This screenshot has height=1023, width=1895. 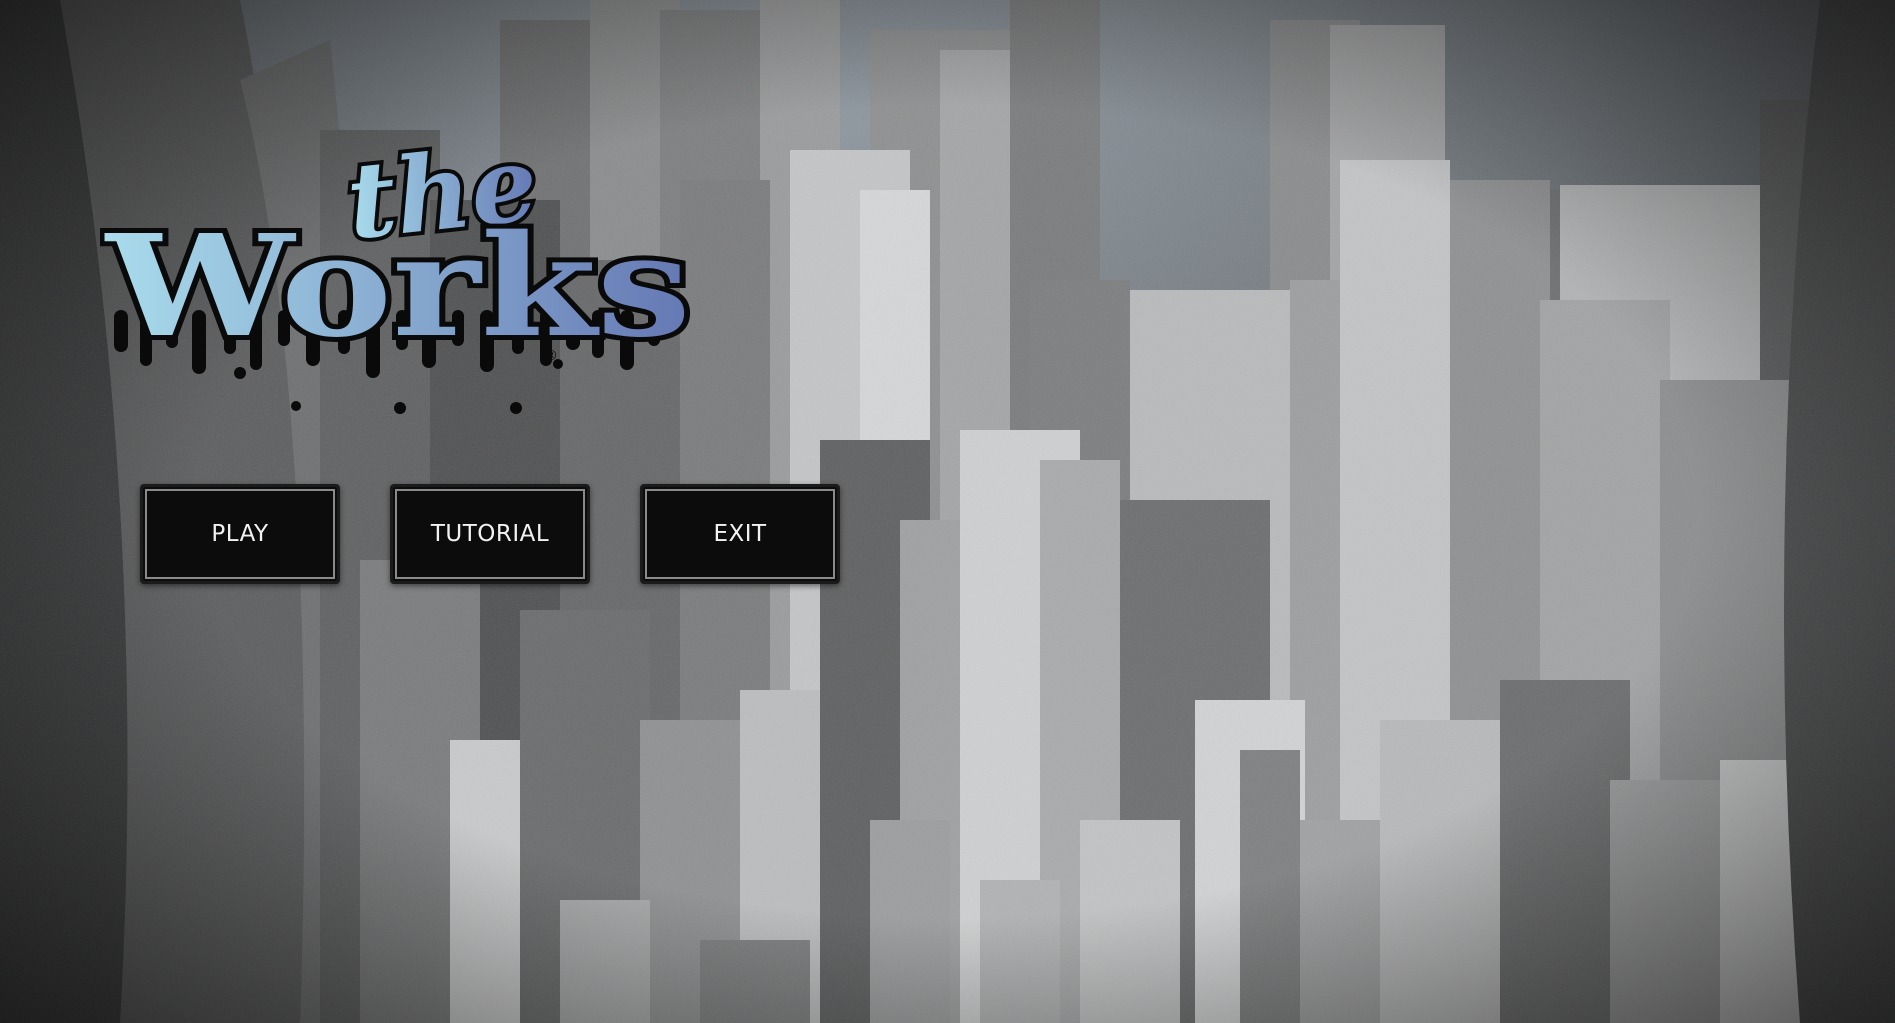 I want to click on tutorial-button-label: TUTORIAL, so click(x=490, y=534).